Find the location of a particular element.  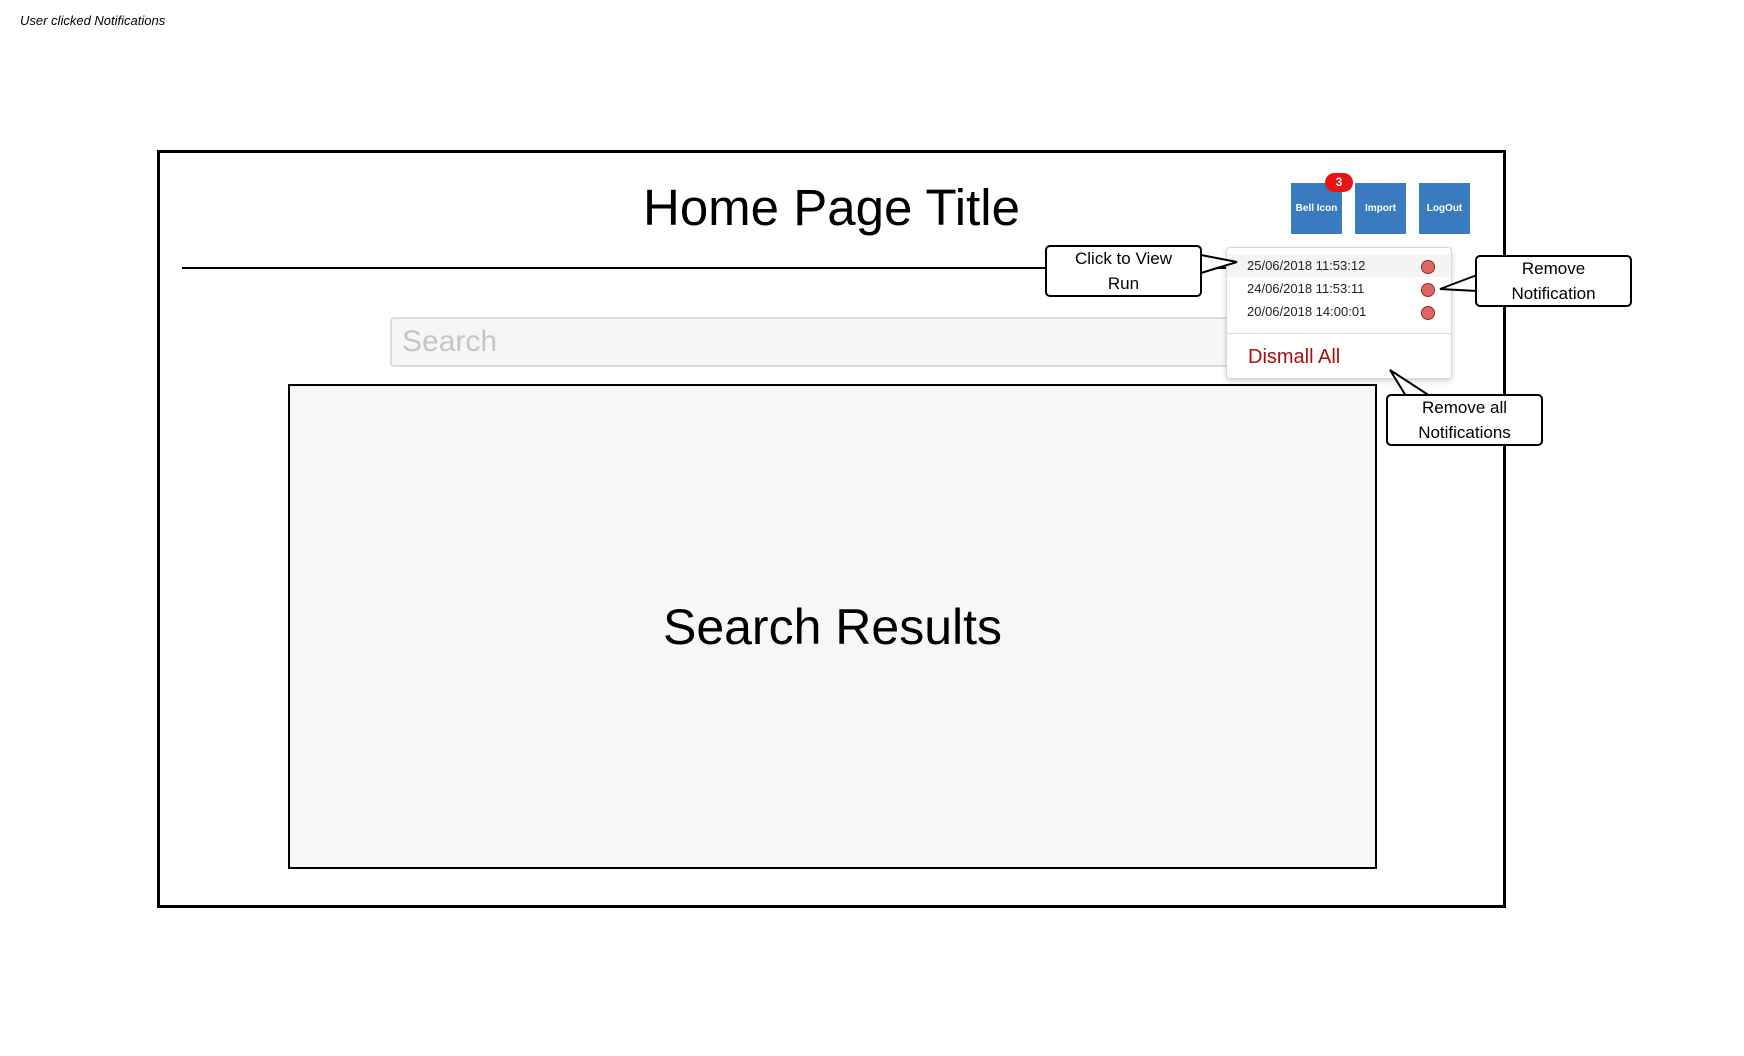

remove-notification-callout: Remove Notification is located at coordinates (1553, 281).